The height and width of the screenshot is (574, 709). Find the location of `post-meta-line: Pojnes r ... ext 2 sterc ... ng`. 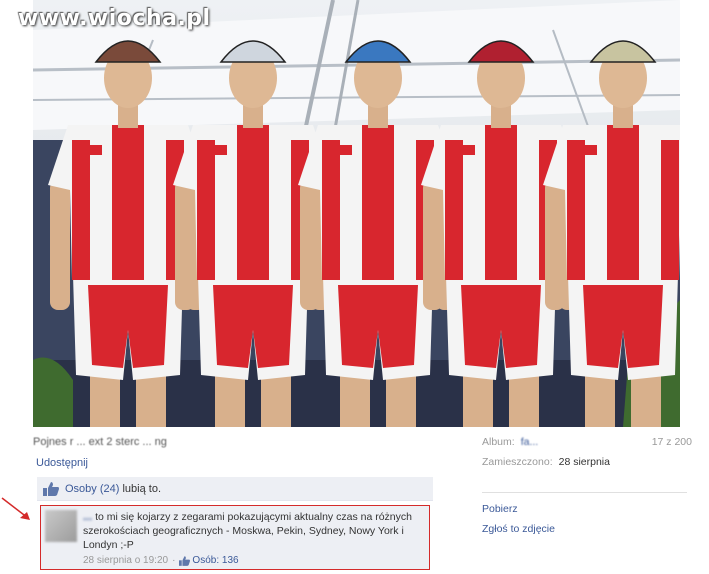

post-meta-line: Pojnes r ... ext 2 sterc ... ng is located at coordinates (100, 442).